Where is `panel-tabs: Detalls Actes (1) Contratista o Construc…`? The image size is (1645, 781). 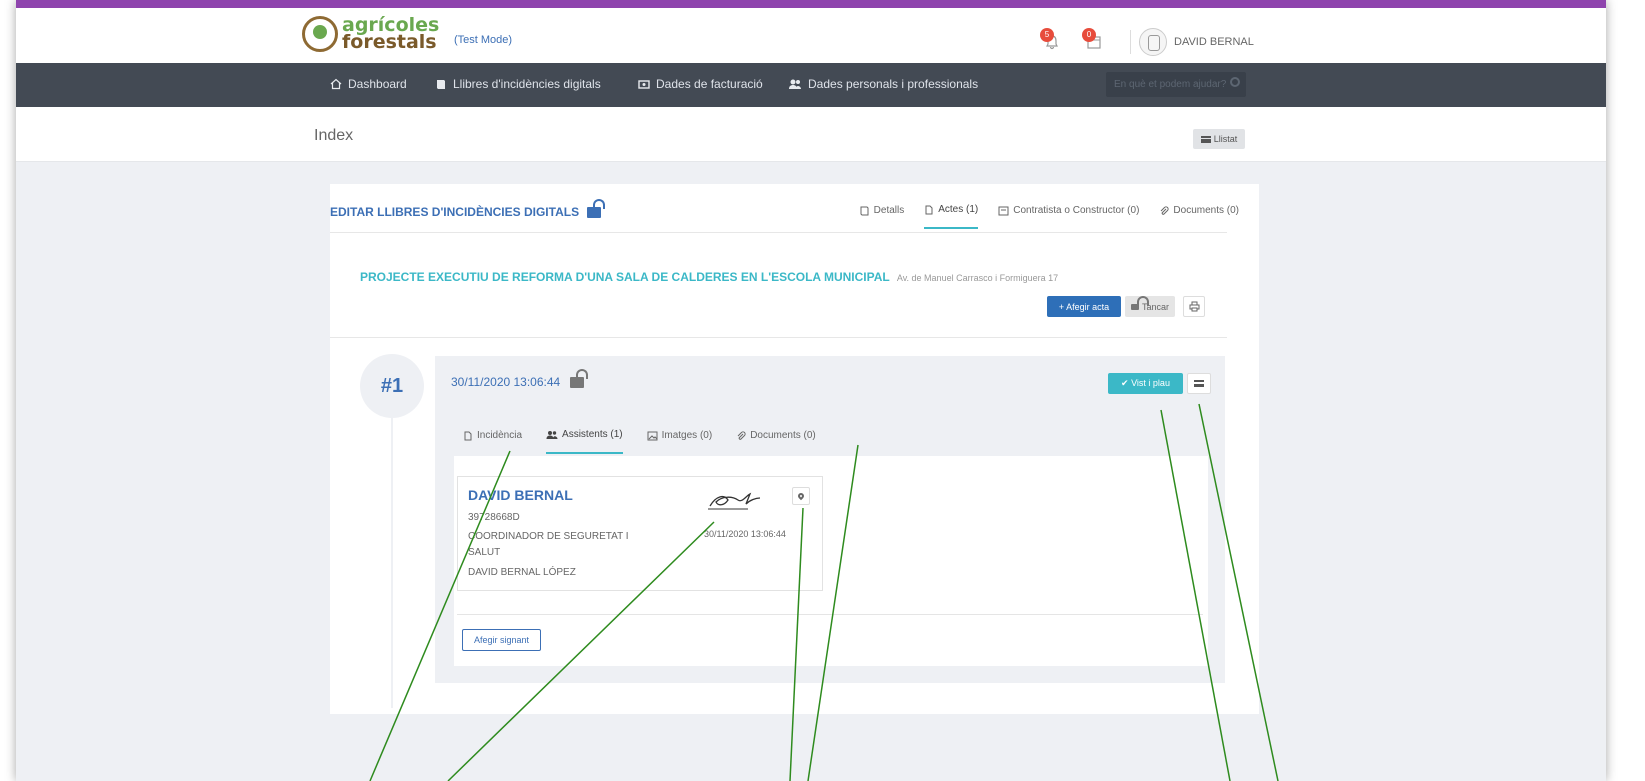 panel-tabs: Detalls Actes (1) Contratista o Construc… is located at coordinates (1049, 216).